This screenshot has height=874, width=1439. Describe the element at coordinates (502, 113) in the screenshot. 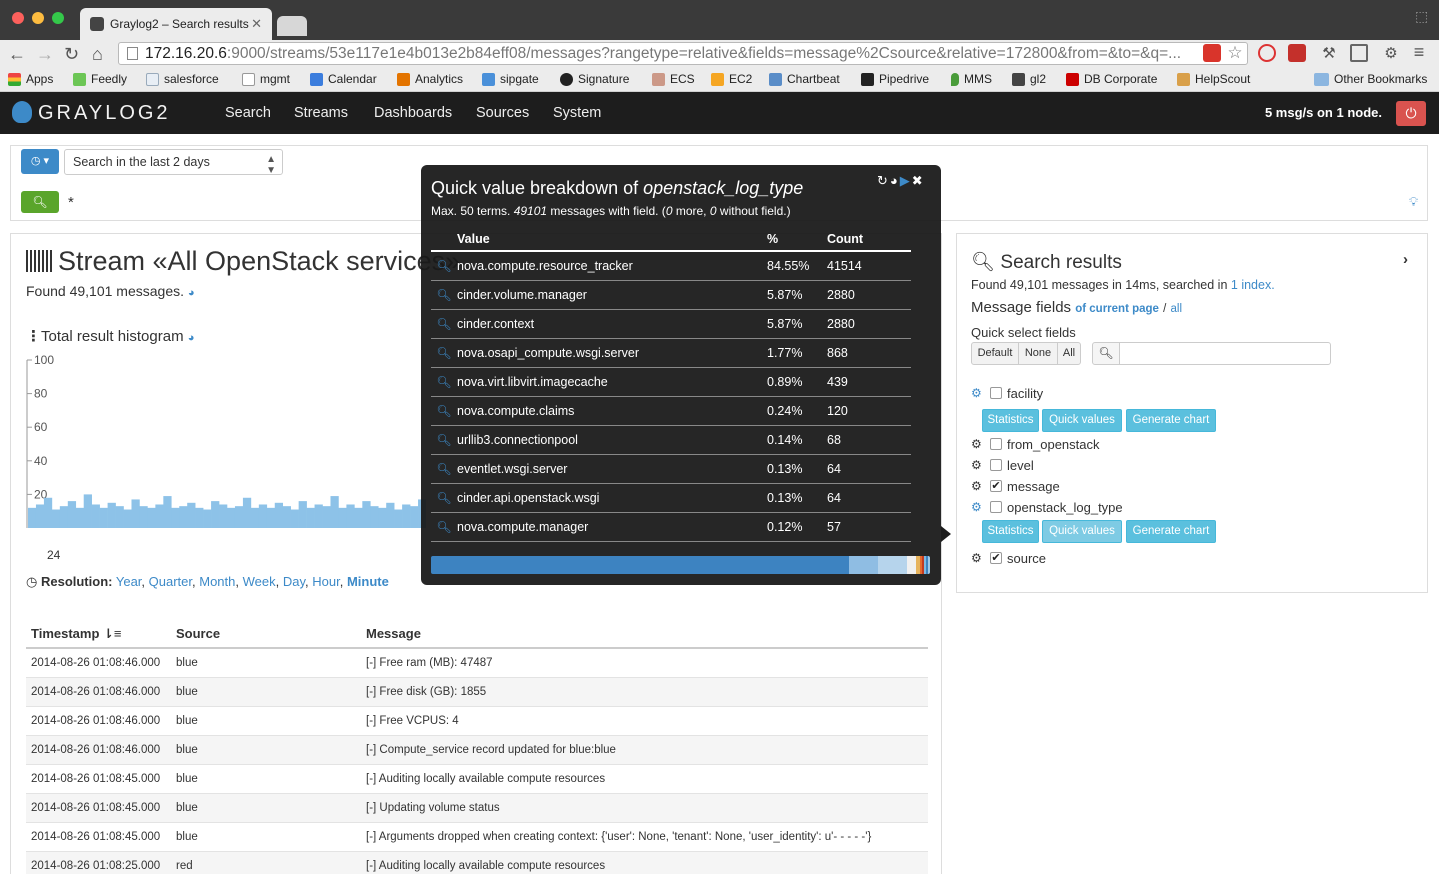

I see `nav-sources: Sources` at that location.